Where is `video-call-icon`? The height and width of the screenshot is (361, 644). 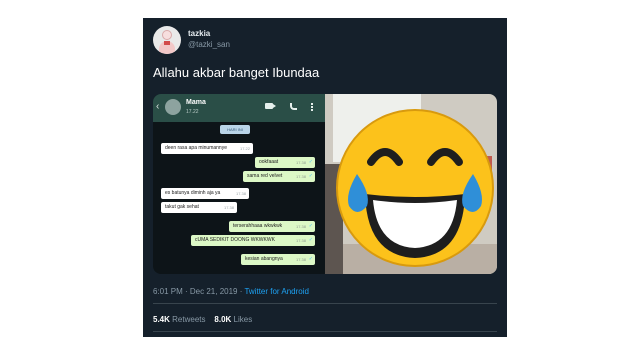 video-call-icon is located at coordinates (270, 106).